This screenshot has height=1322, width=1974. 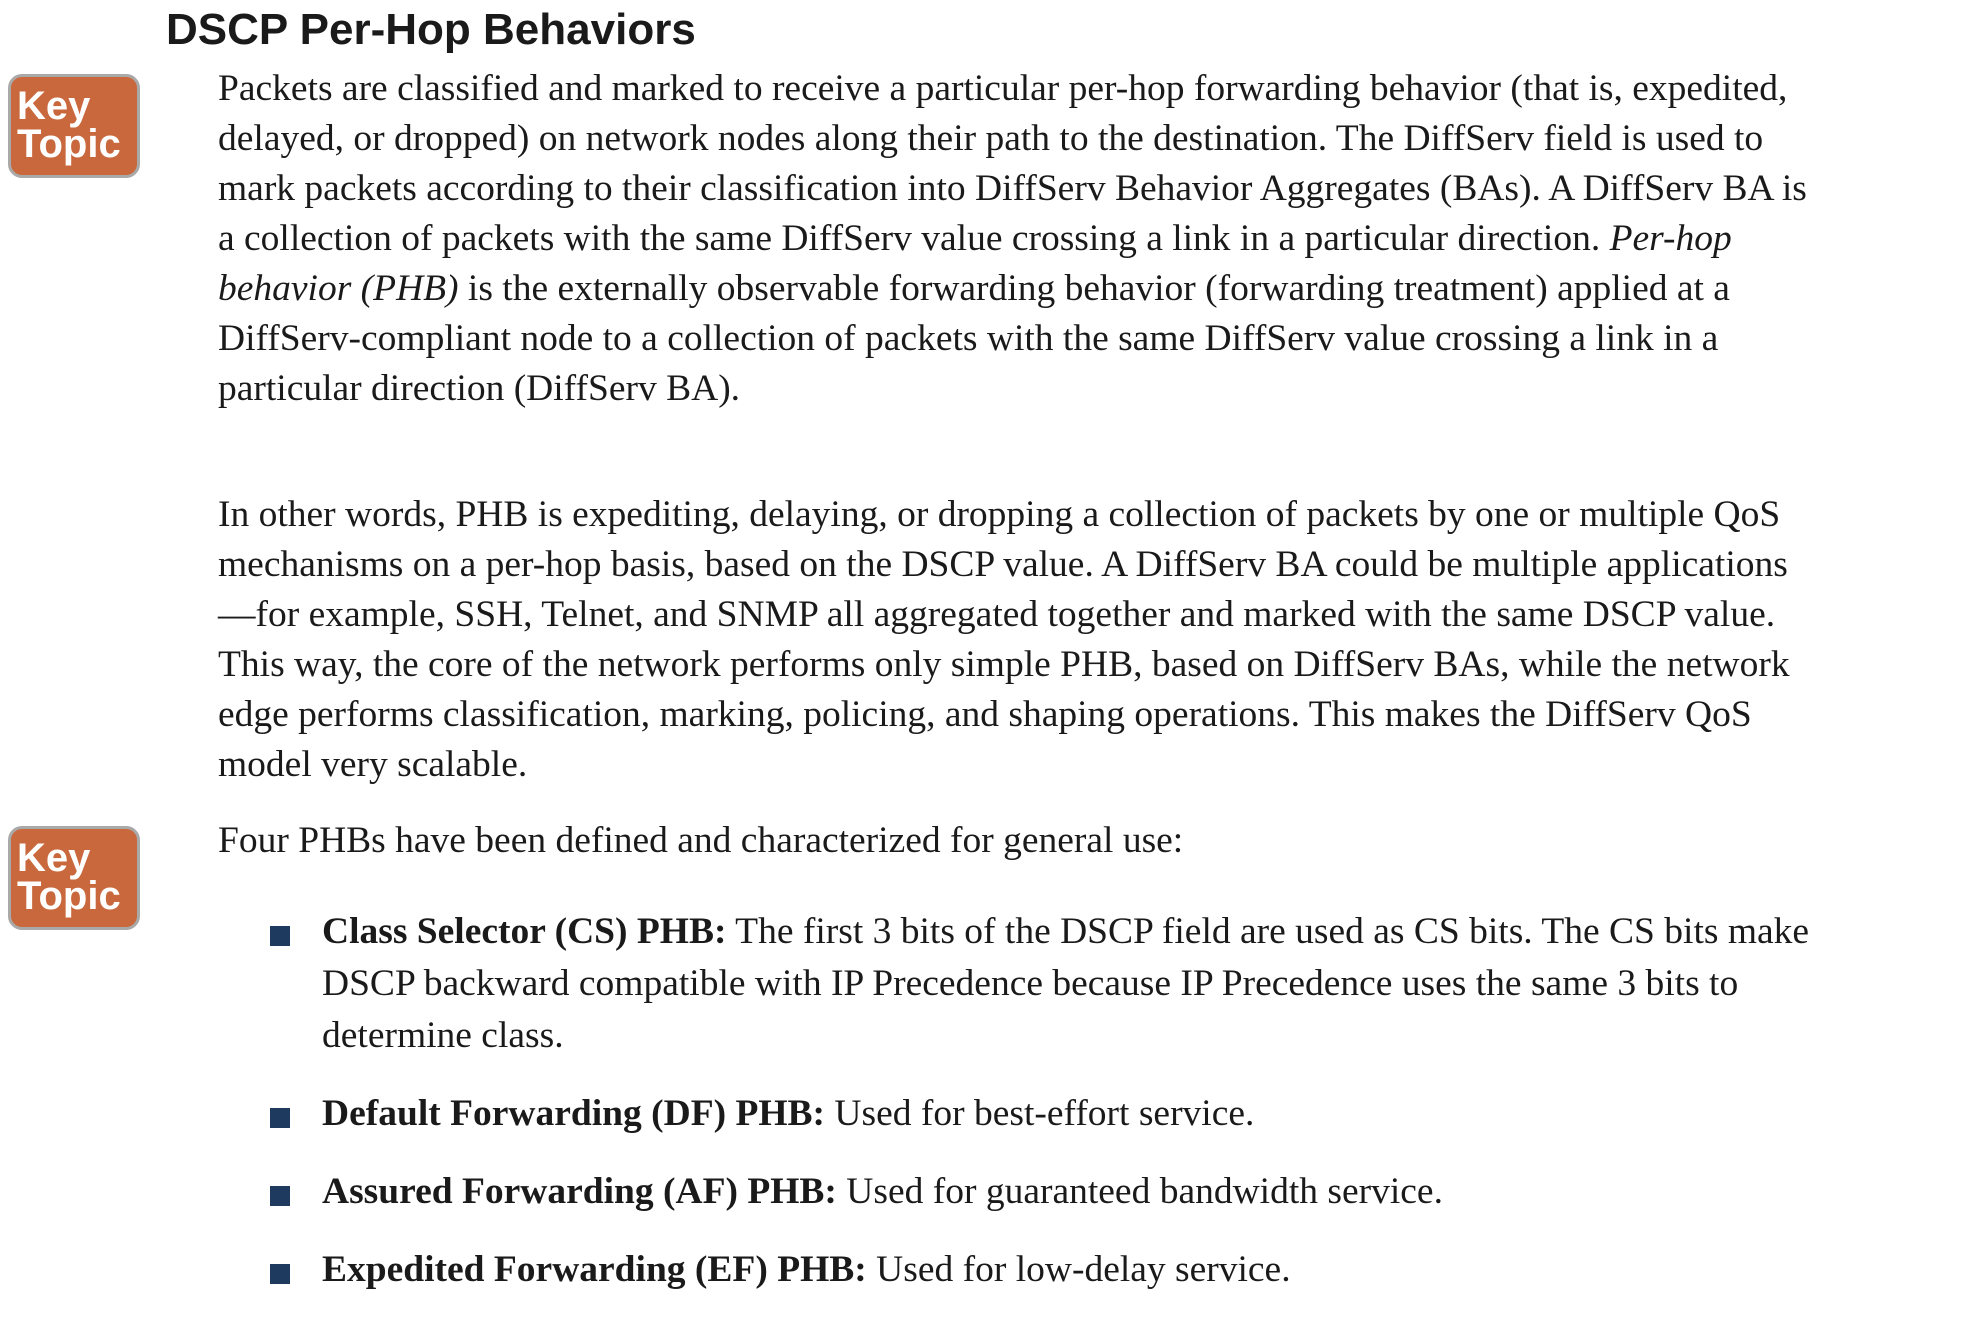 I want to click on list-item-term: Class Selector (CS) PHB:, so click(x=524, y=931).